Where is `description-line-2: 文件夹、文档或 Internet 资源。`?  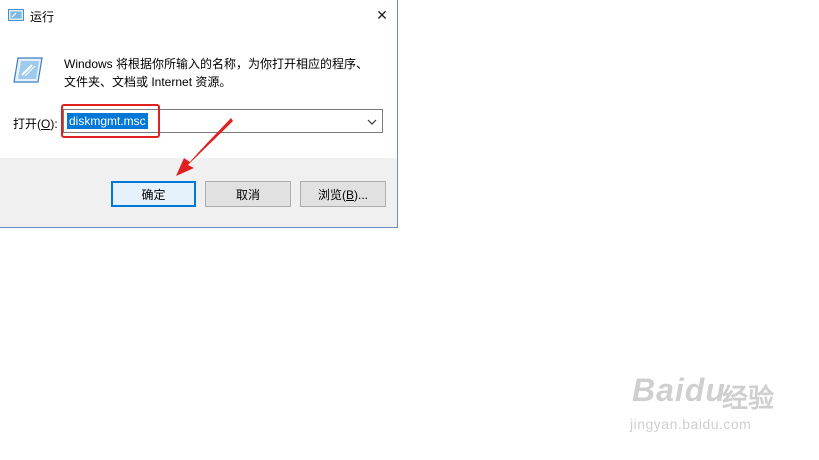 description-line-2: 文件夹、文档或 Internet 资源。 is located at coordinates (148, 82).